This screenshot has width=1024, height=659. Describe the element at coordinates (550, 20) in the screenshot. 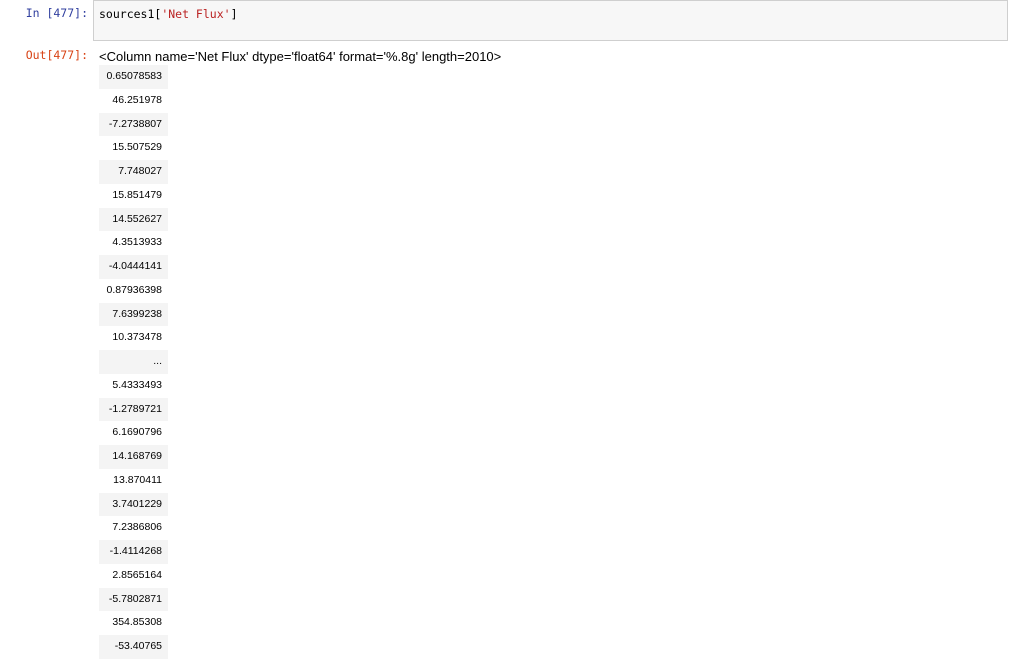

I see `code-input: sources1['Net Flux']` at that location.